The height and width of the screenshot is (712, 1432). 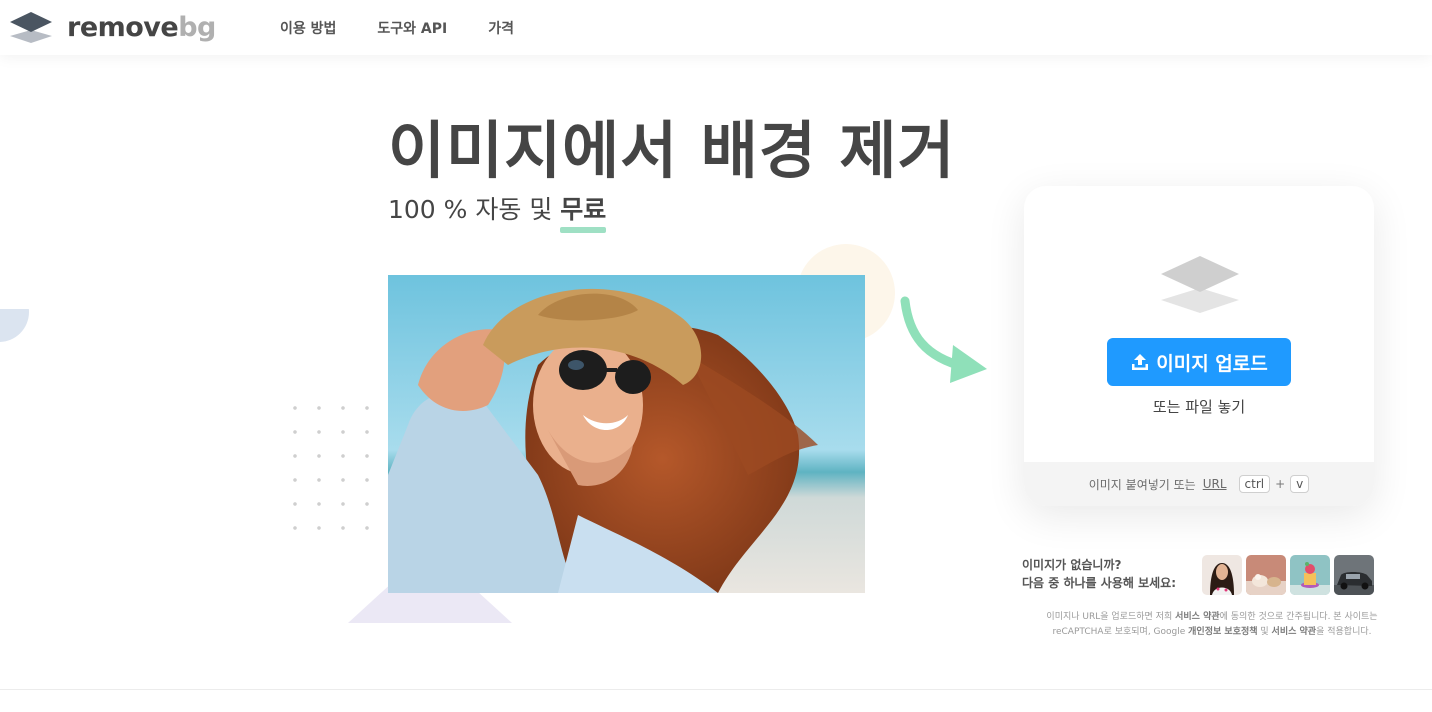 I want to click on upload-button-label: 이미지 업로드, so click(x=1212, y=363).